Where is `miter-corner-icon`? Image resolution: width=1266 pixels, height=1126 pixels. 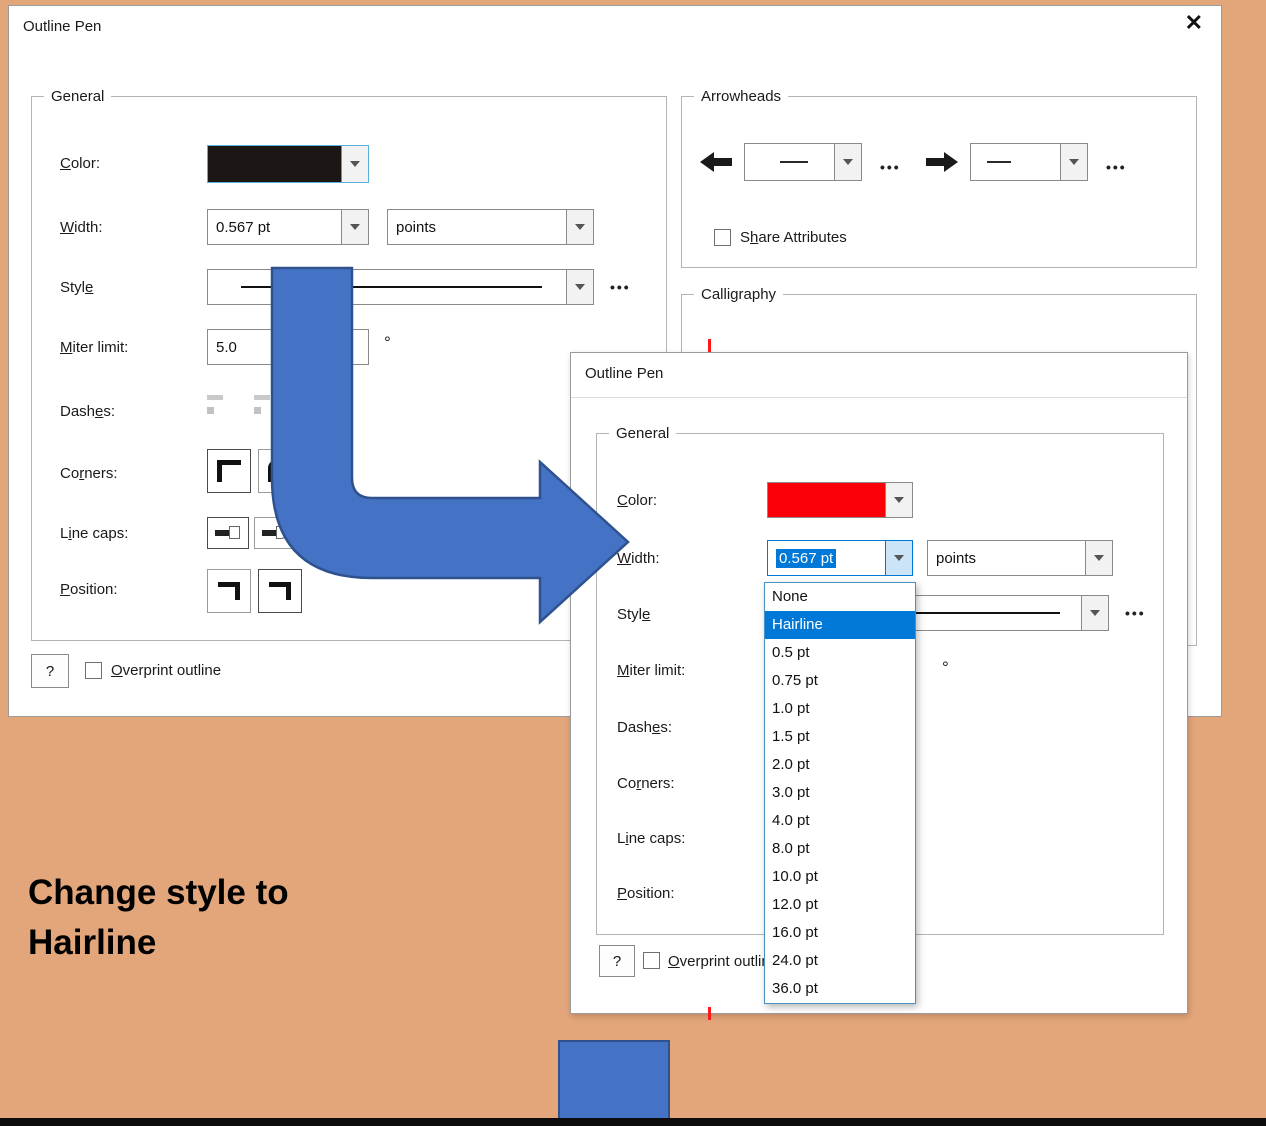
miter-corner-icon is located at coordinates (229, 471).